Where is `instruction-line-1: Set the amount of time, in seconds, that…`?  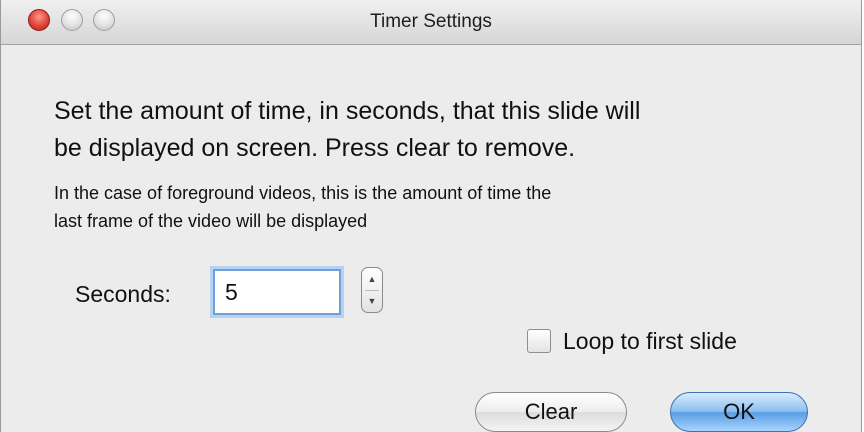
instruction-line-1: Set the amount of time, in seconds, that… is located at coordinates (347, 111).